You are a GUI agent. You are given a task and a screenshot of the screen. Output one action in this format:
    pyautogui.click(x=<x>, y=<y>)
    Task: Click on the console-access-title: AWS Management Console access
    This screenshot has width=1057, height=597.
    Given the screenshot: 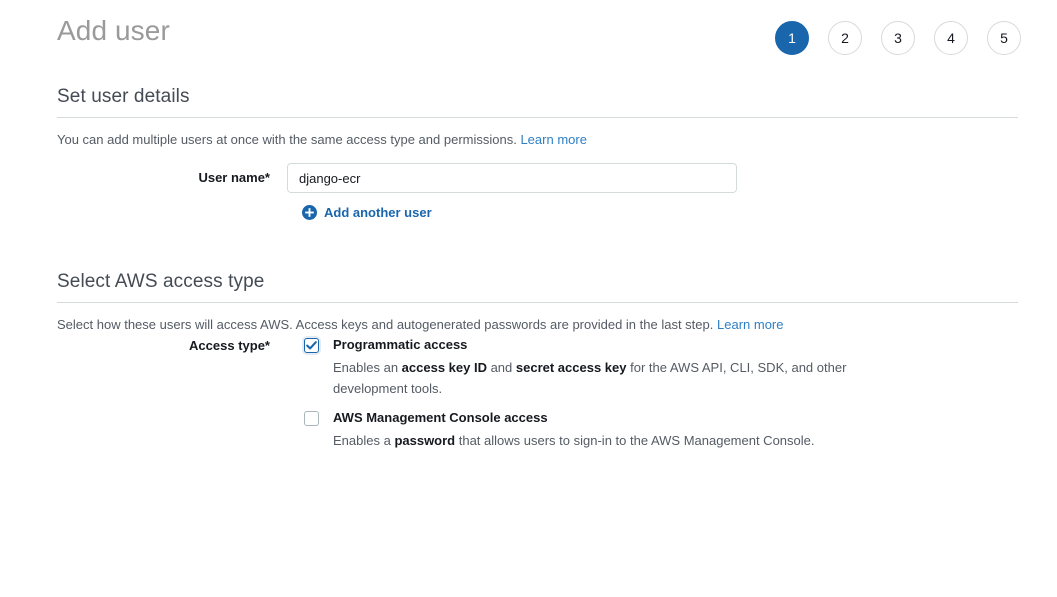 What is the action you would take?
    pyautogui.click(x=628, y=418)
    